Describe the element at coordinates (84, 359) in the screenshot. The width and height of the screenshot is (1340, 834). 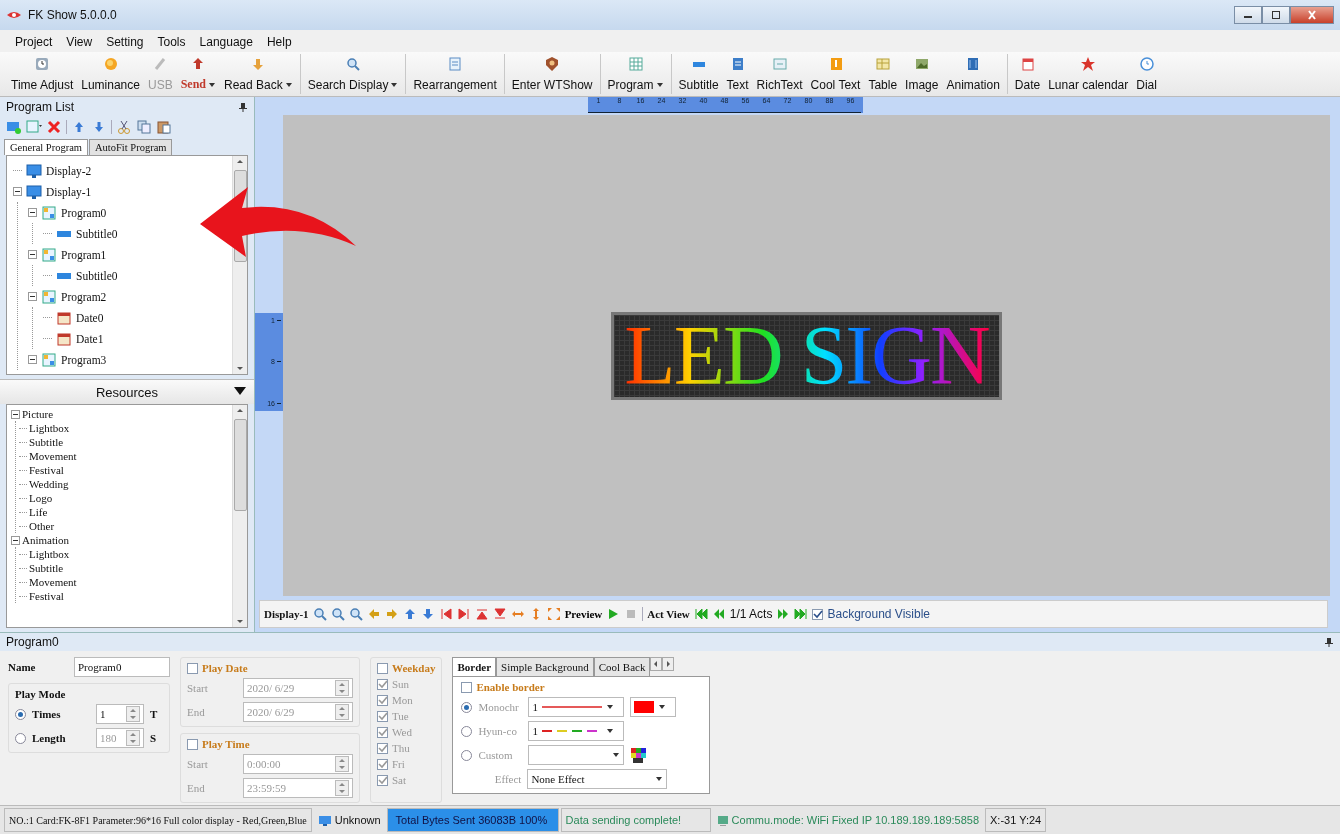
I see `tree-item: Program3` at that location.